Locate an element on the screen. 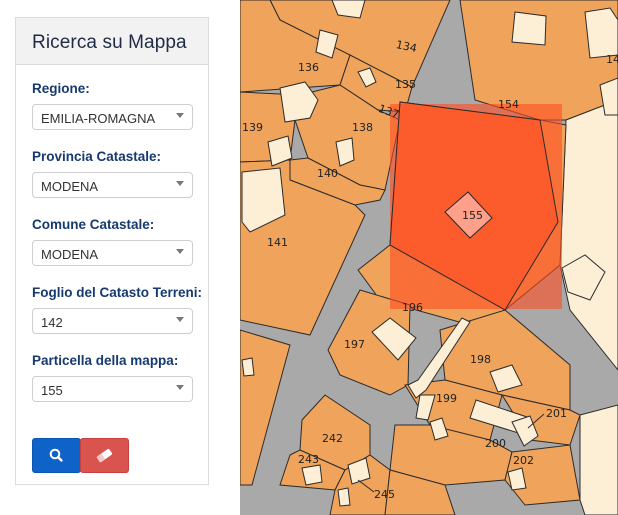 The height and width of the screenshot is (515, 618). comune-value: MODENA is located at coordinates (70, 254).